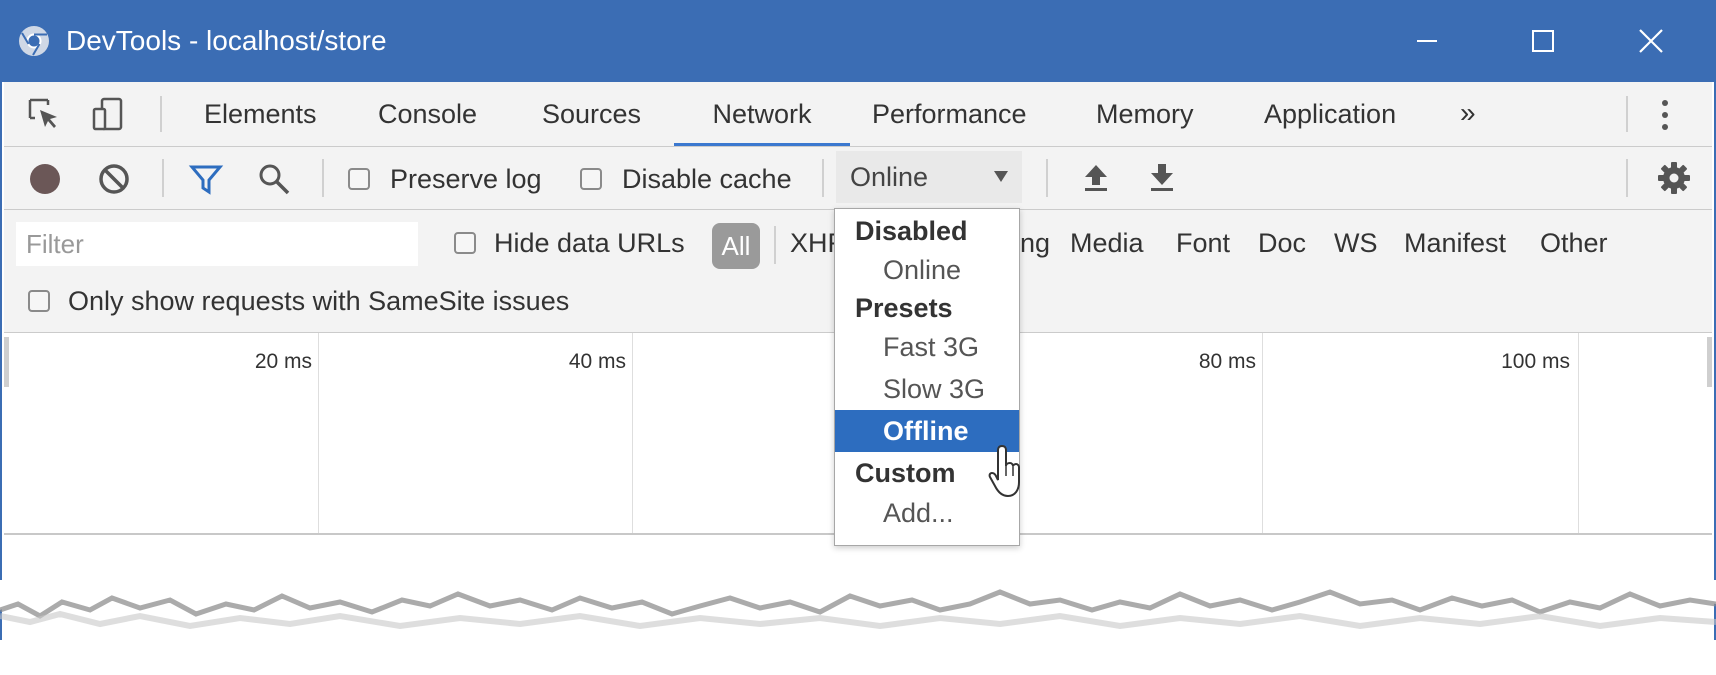  What do you see at coordinates (274, 179) in the screenshot?
I see `search-icon` at bounding box center [274, 179].